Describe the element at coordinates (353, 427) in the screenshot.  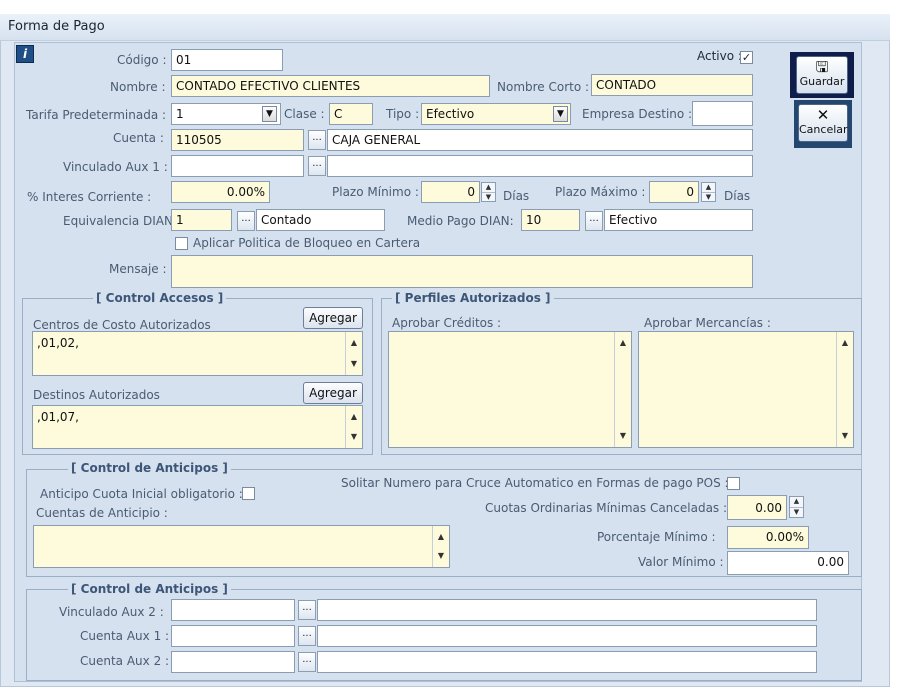
I see `destinos-scrollbar: ▲ ▼` at that location.